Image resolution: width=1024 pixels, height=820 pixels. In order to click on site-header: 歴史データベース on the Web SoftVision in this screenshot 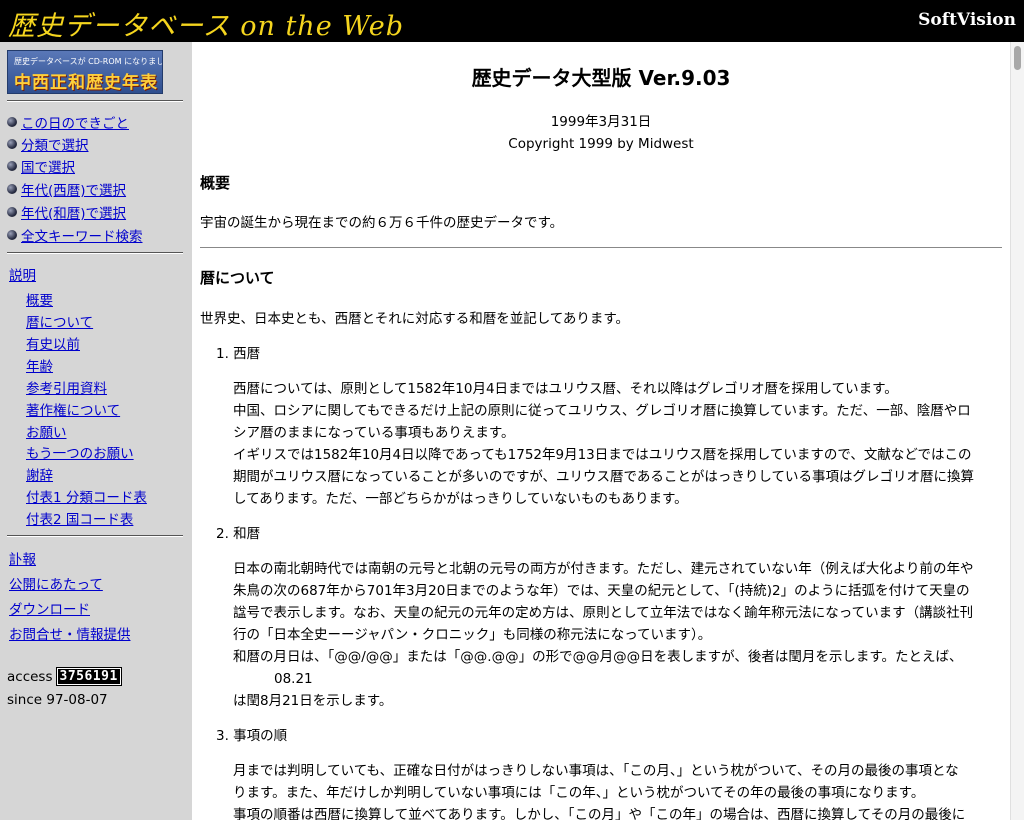, I will do `click(512, 21)`.